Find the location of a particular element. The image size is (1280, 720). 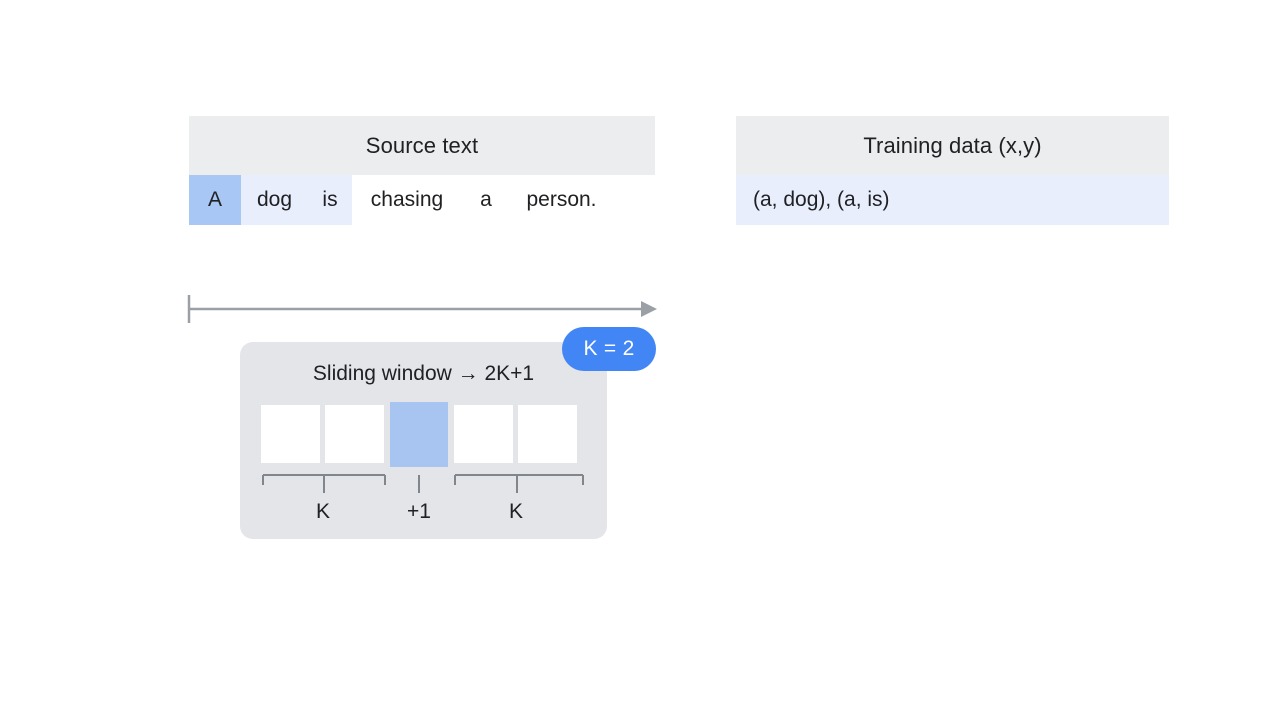

window-part-labels: K +1 K is located at coordinates (423, 515).